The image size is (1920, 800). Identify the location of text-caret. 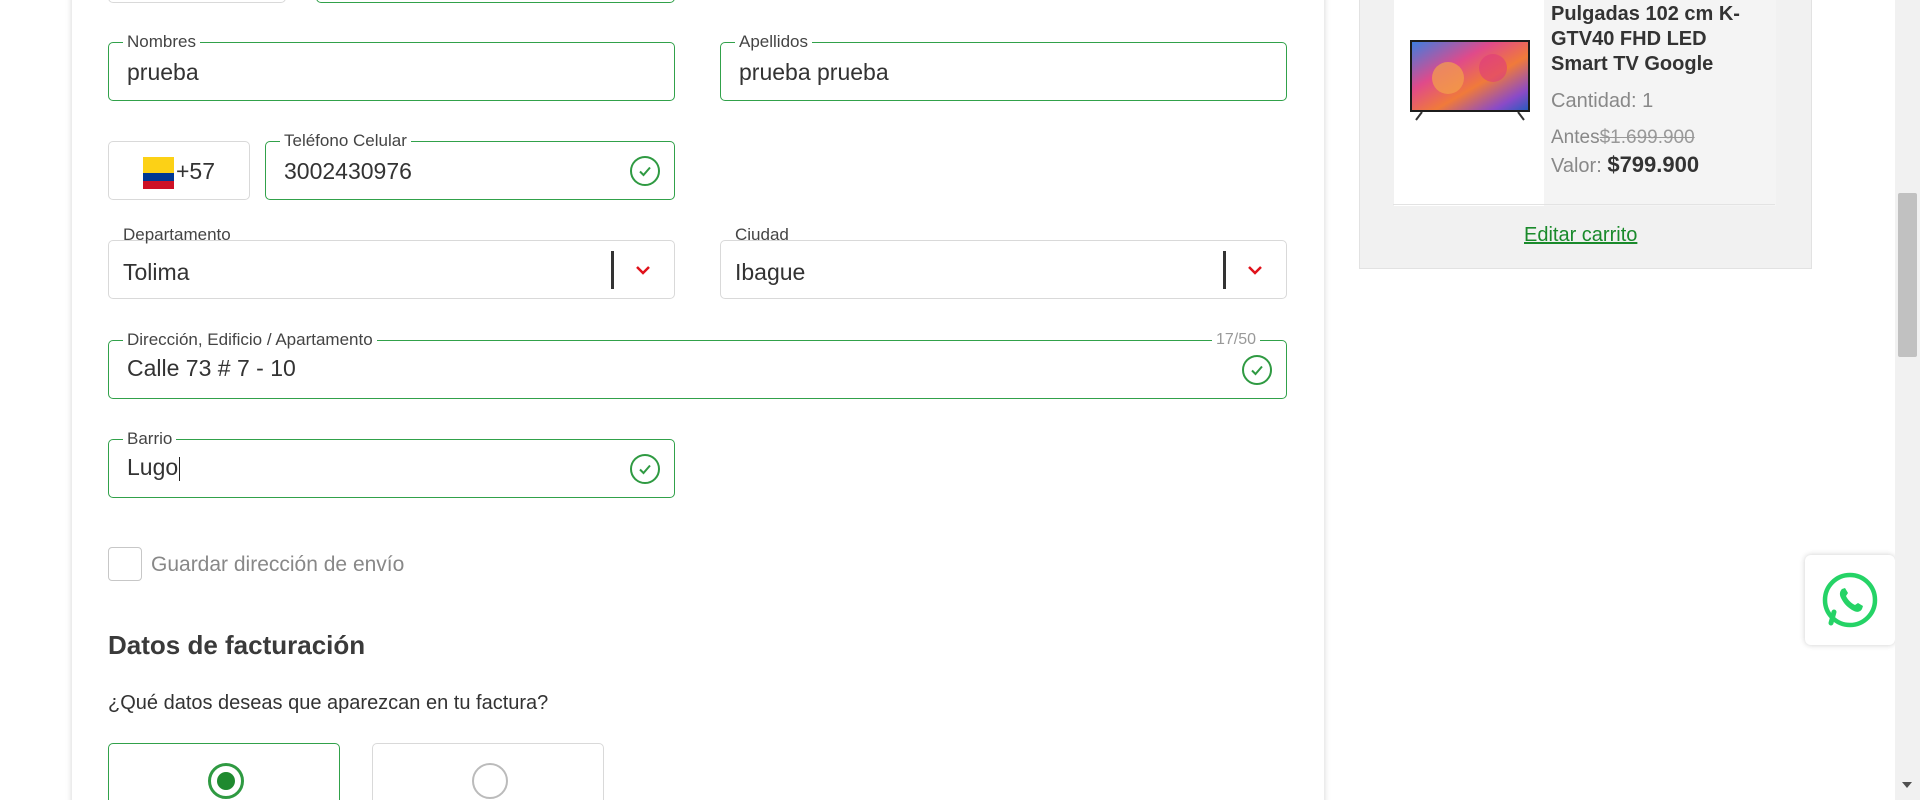
(180, 468).